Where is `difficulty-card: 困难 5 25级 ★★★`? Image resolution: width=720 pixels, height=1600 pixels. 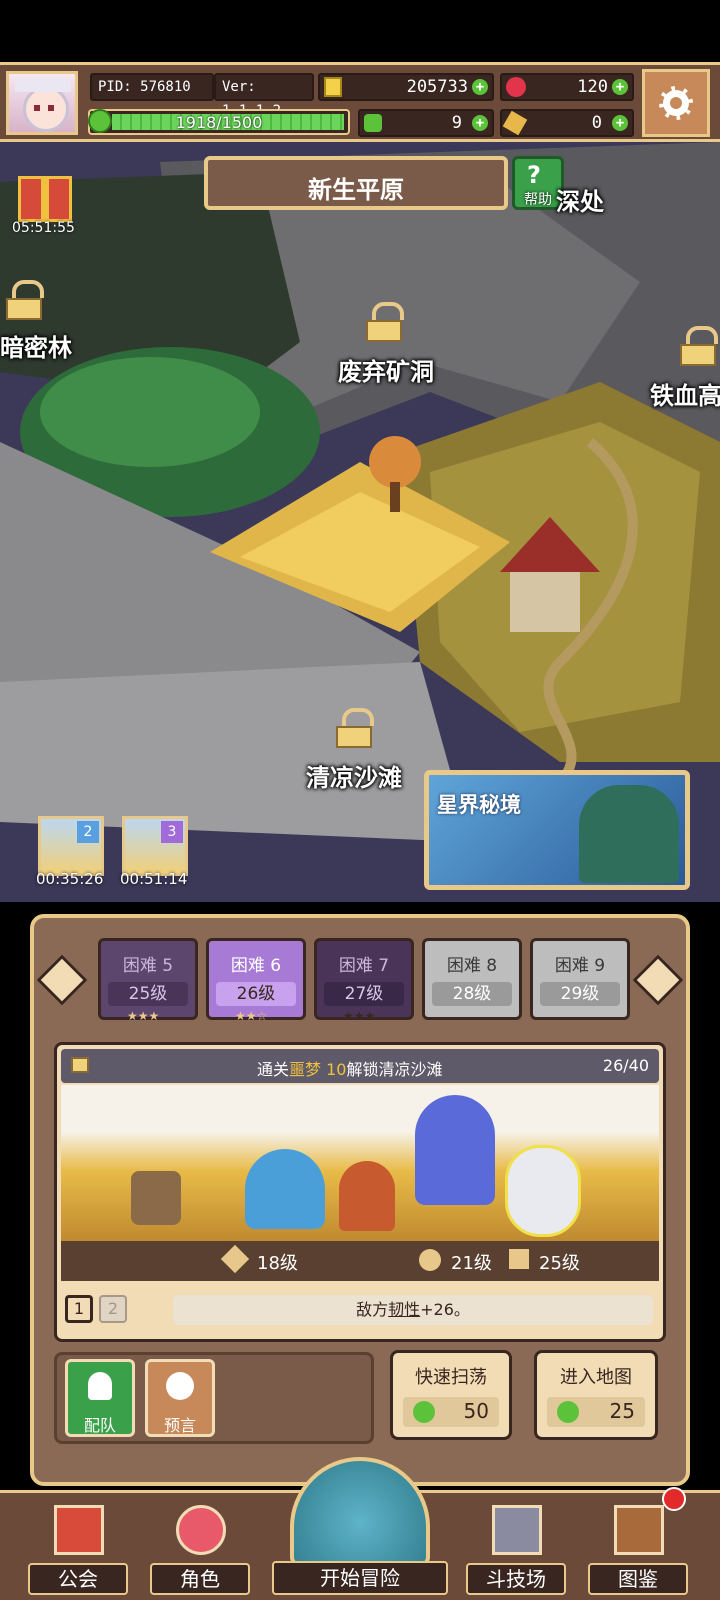
difficulty-card: 困难 5 25级 ★★★ is located at coordinates (148, 980).